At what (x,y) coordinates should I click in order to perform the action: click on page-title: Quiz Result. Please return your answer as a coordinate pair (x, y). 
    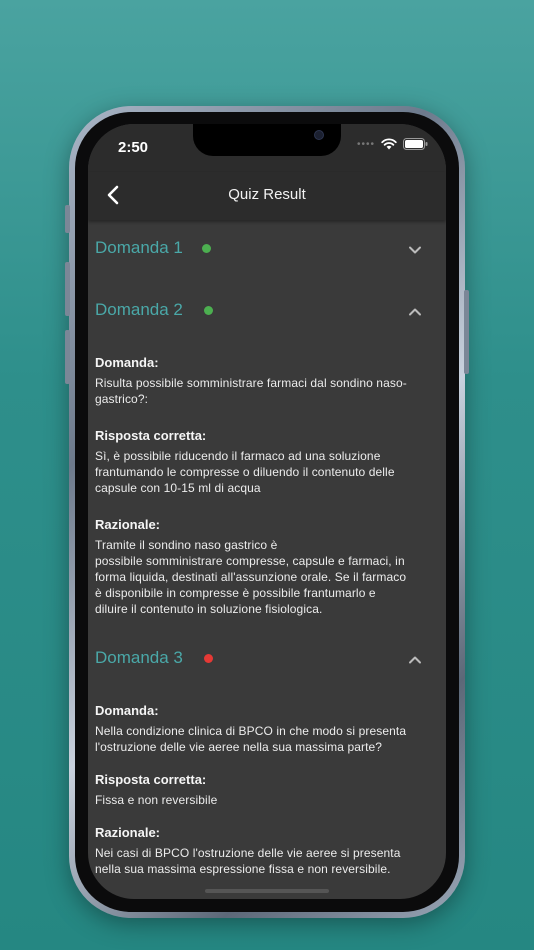
    Looking at the image, I should click on (267, 194).